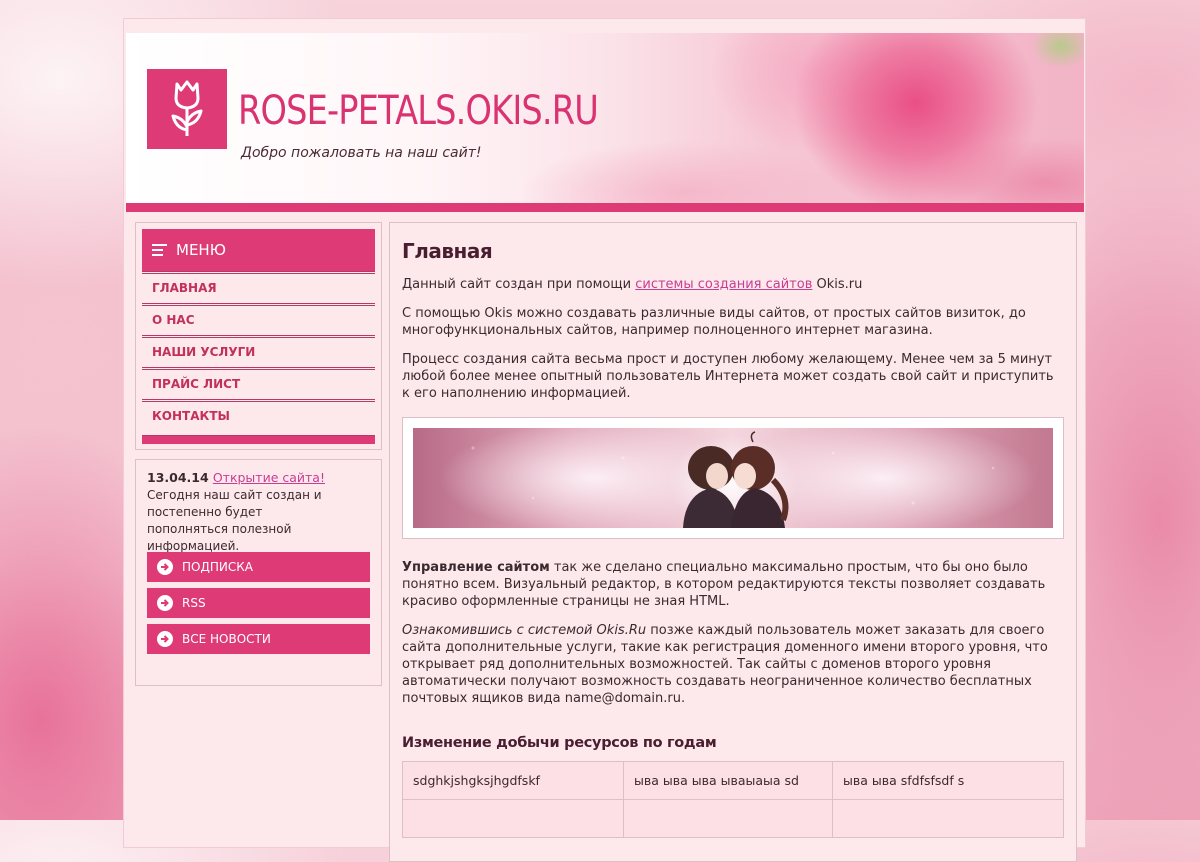 This screenshot has width=1200, height=862. I want to click on couple-illustration, so click(733, 479).